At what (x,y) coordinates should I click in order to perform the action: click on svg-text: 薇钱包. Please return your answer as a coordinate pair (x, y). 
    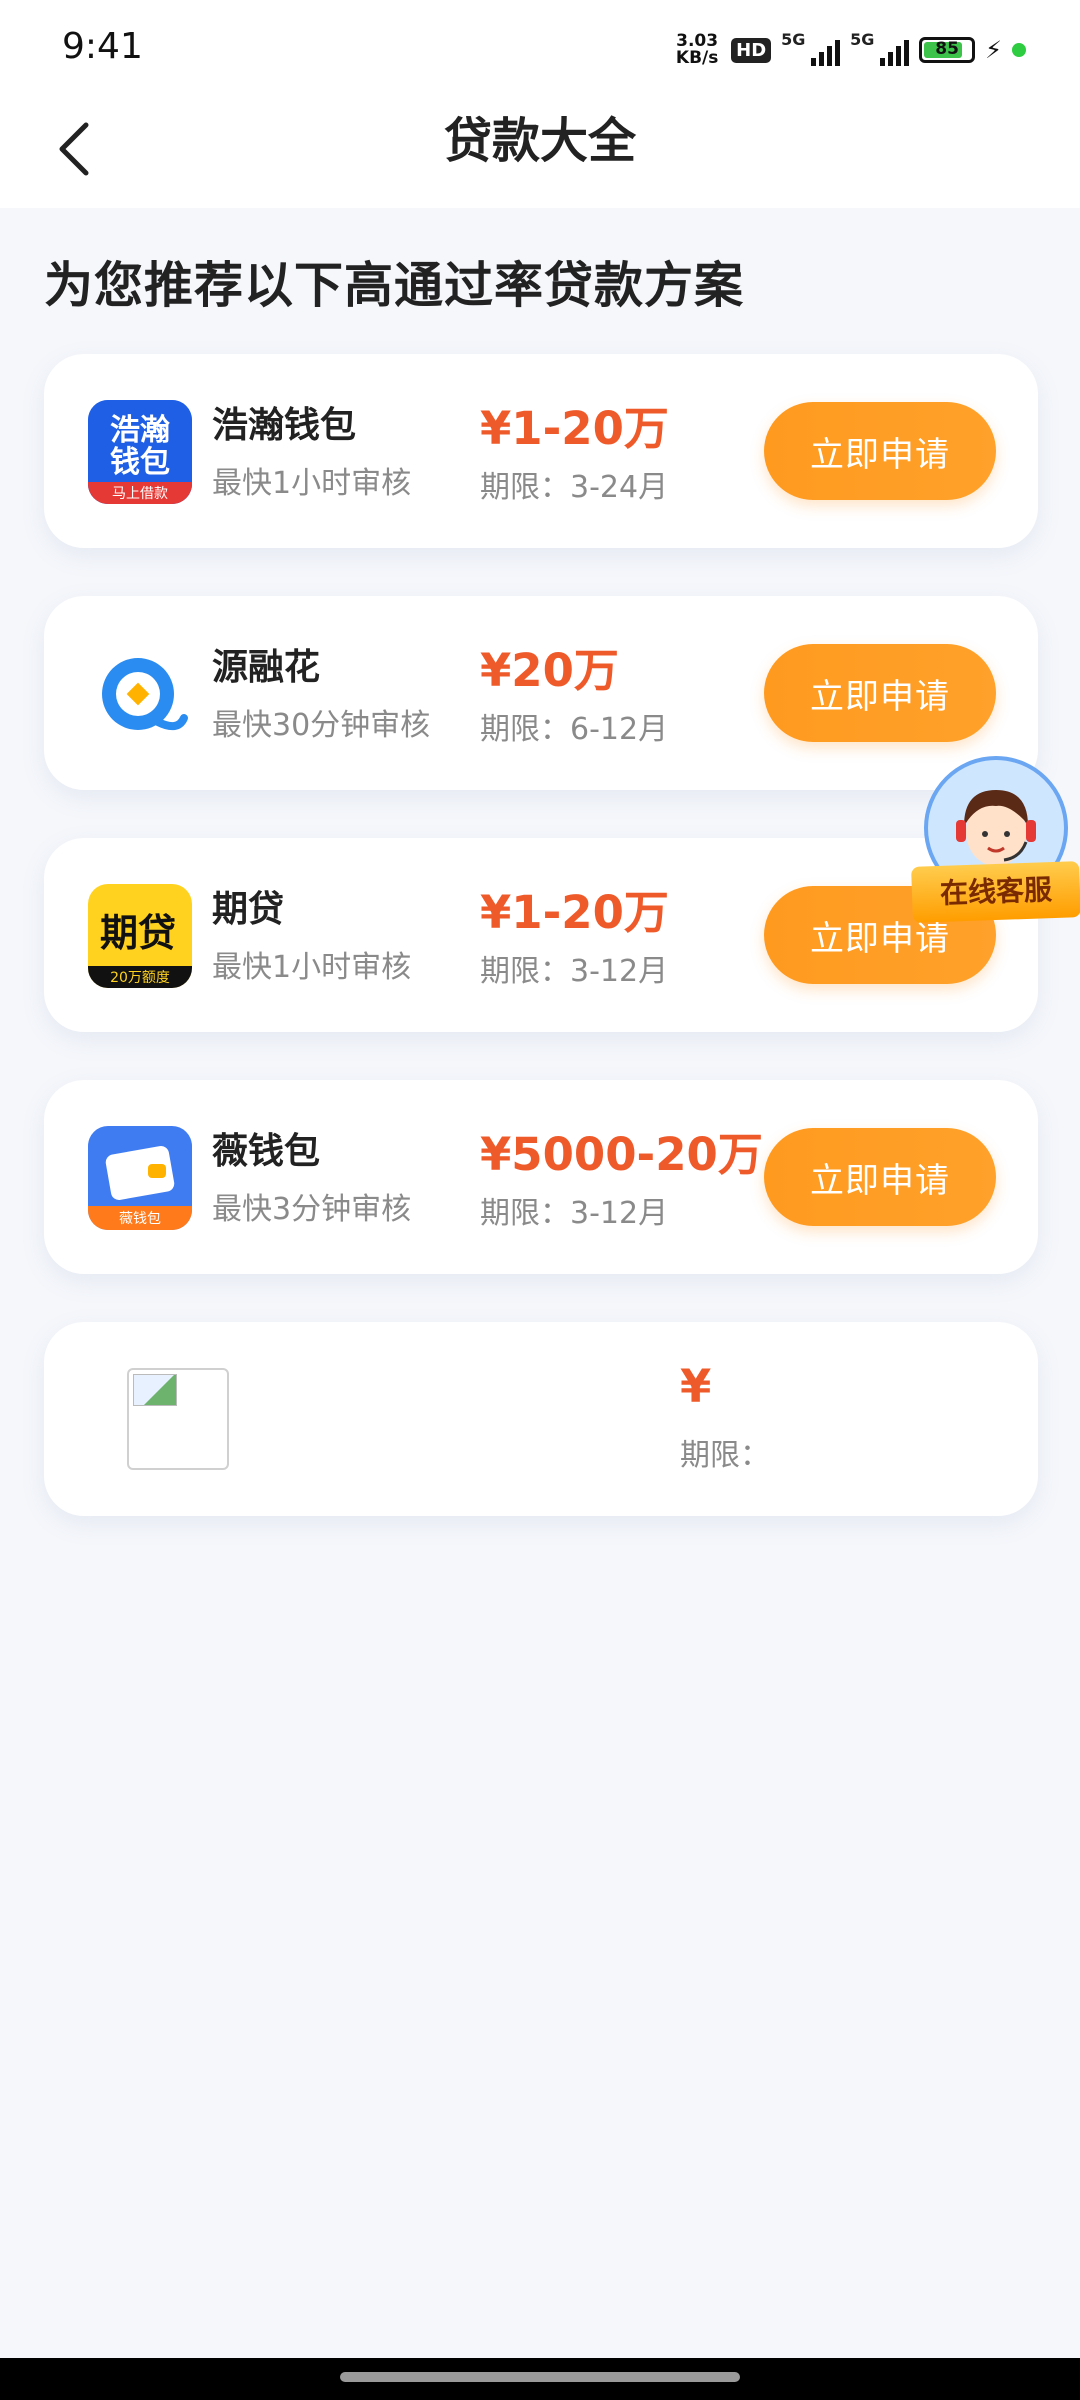
    Looking at the image, I should click on (140, 1219).